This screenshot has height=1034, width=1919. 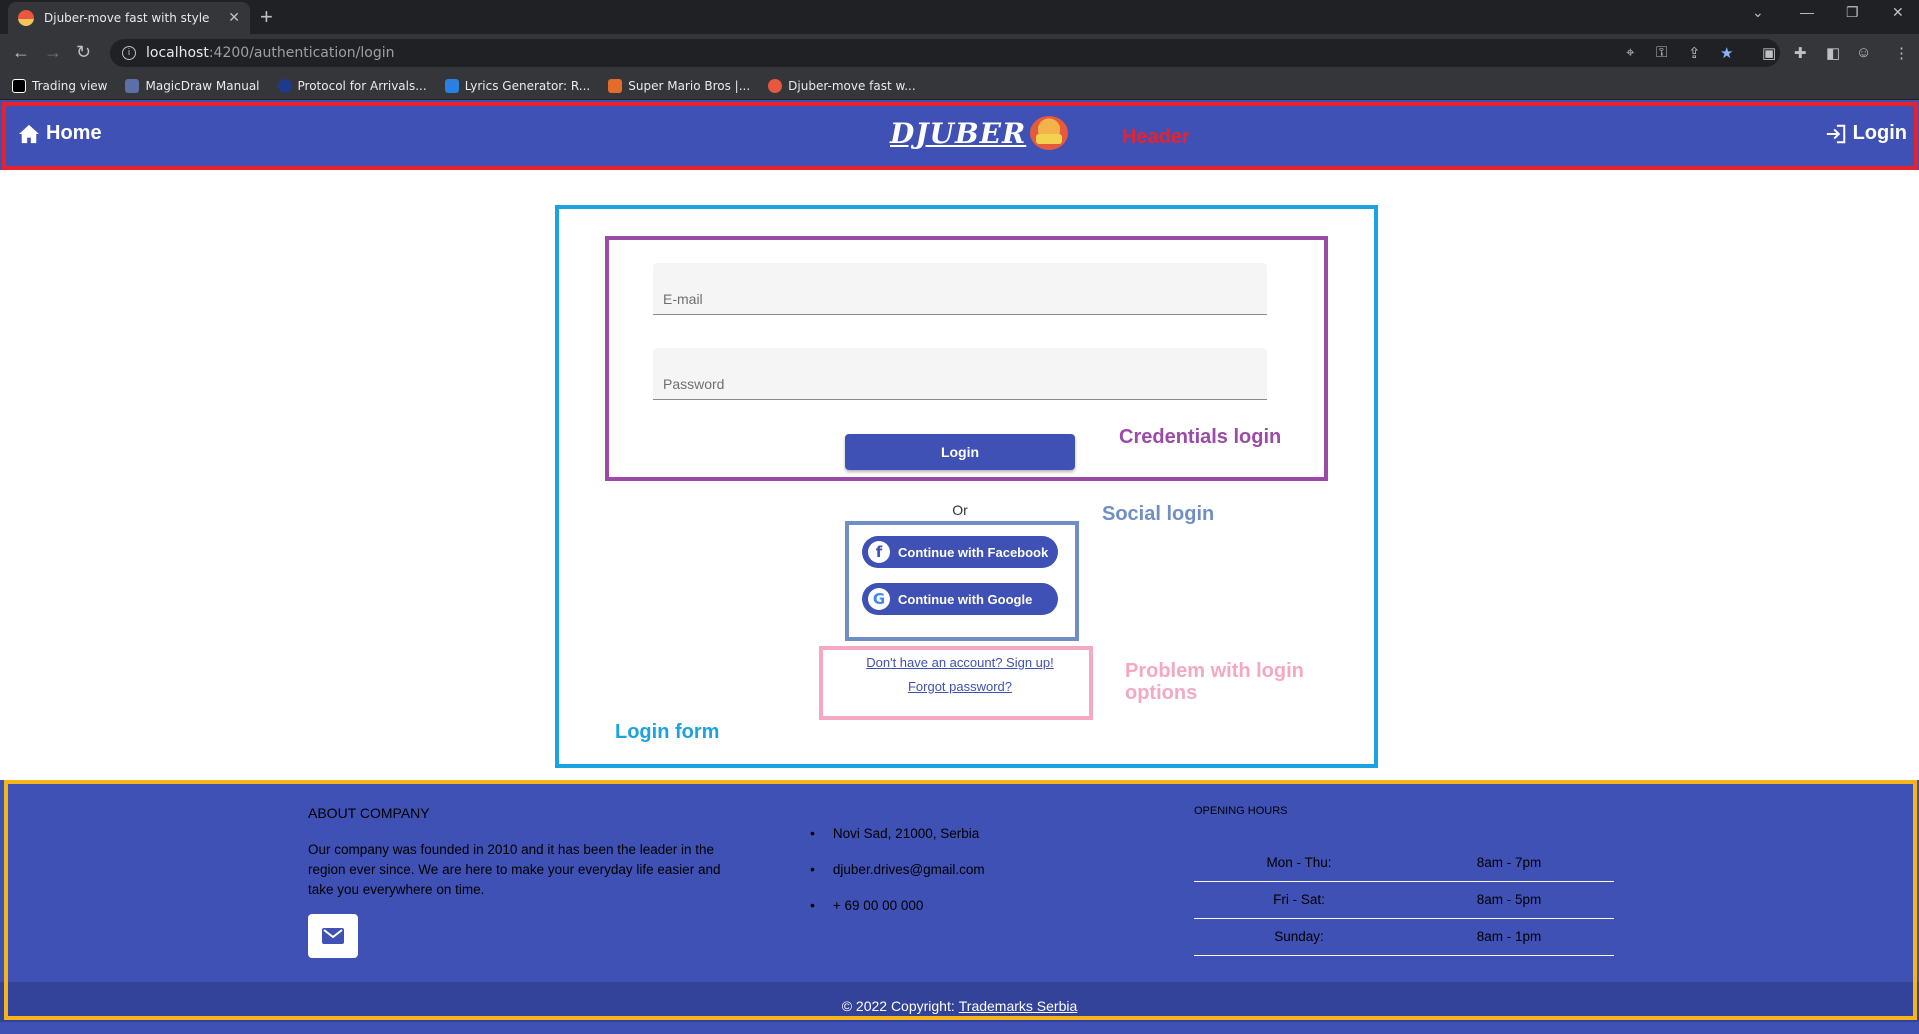 What do you see at coordinates (879, 552) in the screenshot?
I see `facebook-icon: f` at bounding box center [879, 552].